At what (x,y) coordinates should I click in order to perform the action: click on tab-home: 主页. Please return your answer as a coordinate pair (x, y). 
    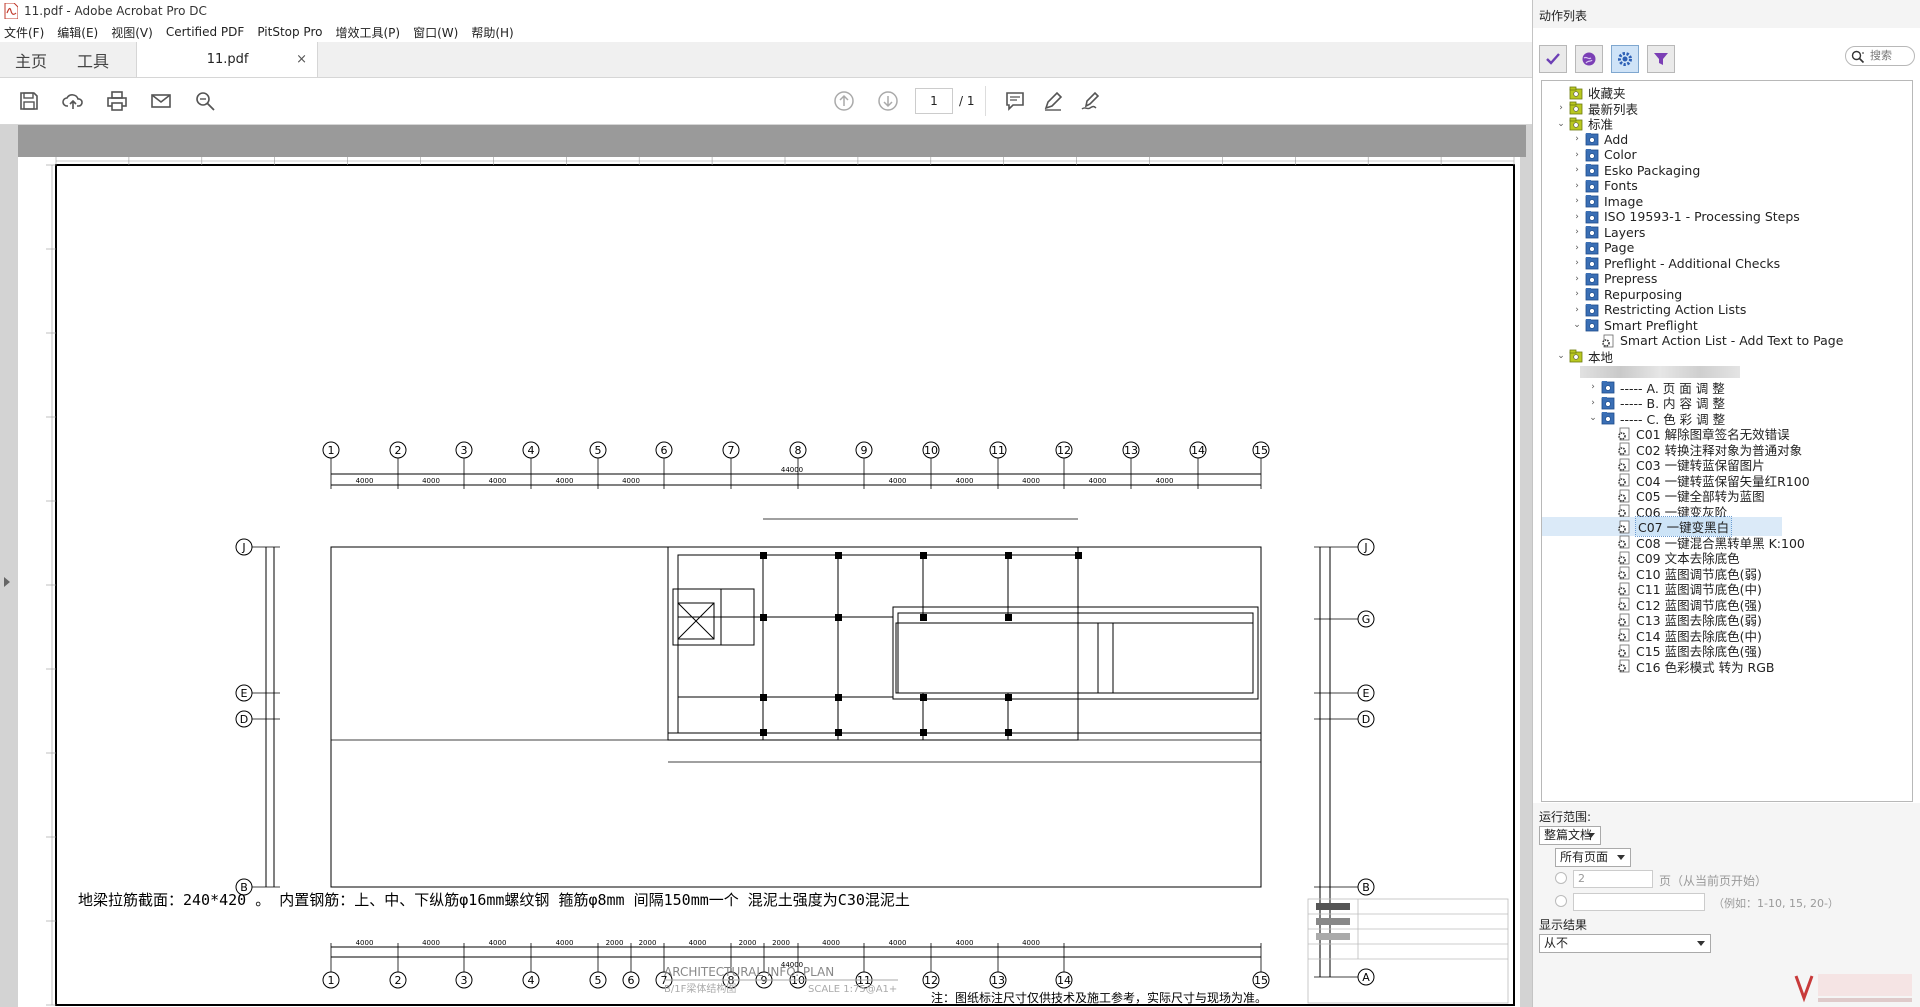
    Looking at the image, I should click on (31, 59).